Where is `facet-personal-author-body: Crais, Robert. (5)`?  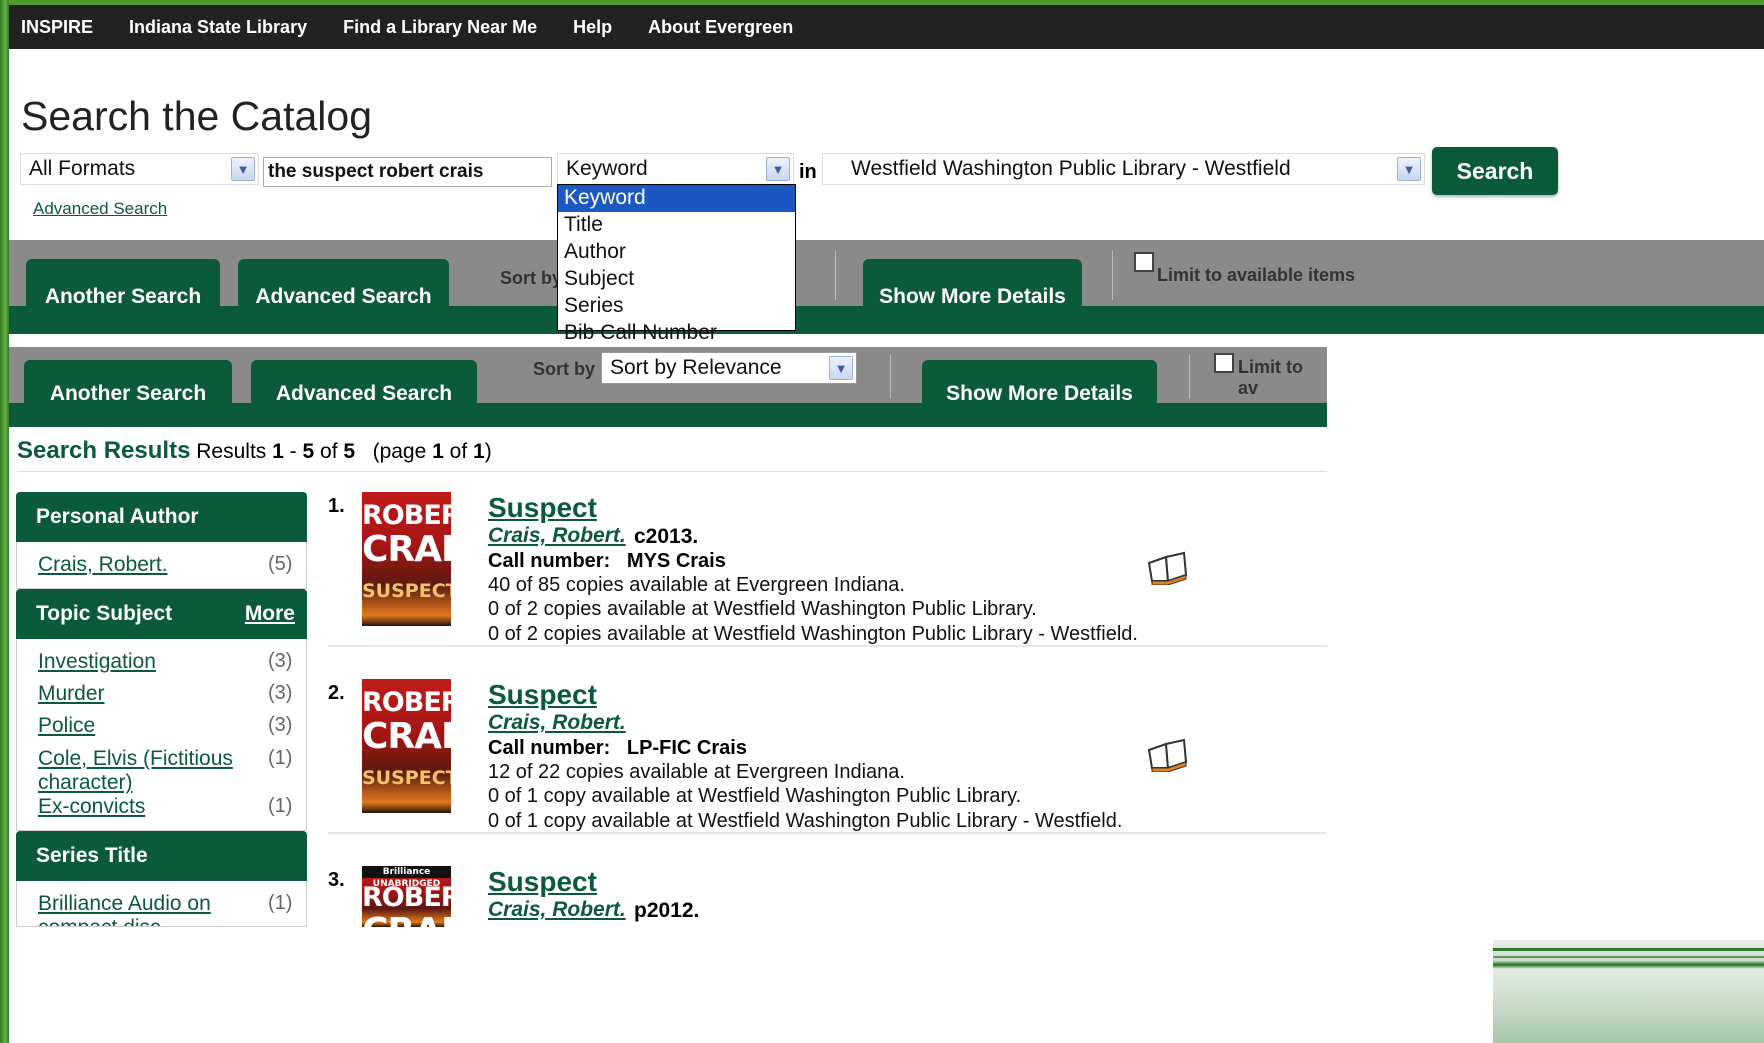
facet-personal-author-body: Crais, Robert. (5) is located at coordinates (161, 565).